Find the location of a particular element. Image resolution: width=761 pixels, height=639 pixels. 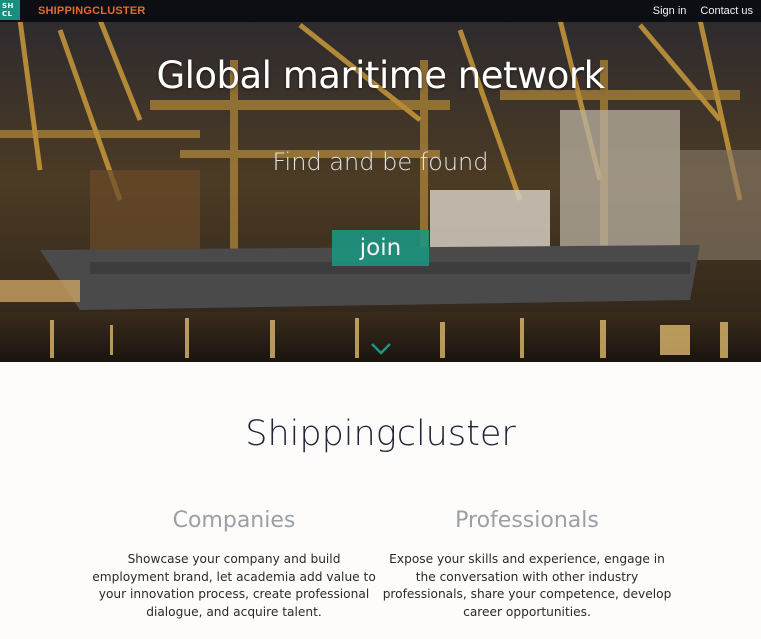

top-navigation-bar: SH CL SHIPPINGCLUSTER Sign in Contact us is located at coordinates (380, 11).